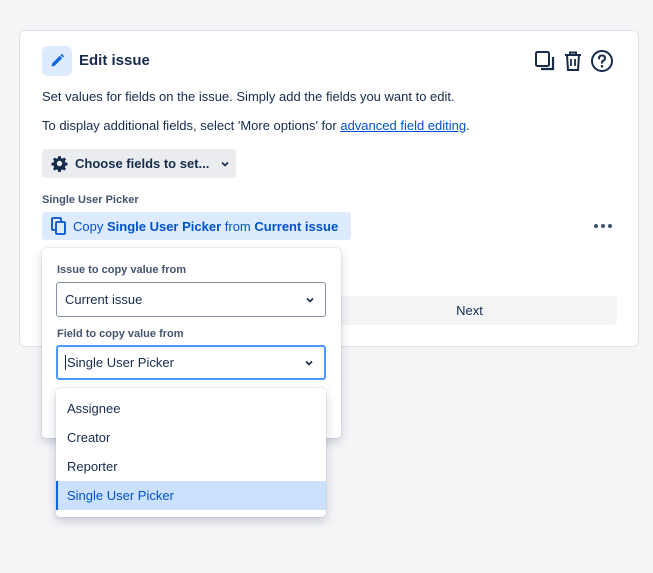 This screenshot has height=573, width=653. Describe the element at coordinates (90, 226) in the screenshot. I see `copy-prefix: Copy` at that location.